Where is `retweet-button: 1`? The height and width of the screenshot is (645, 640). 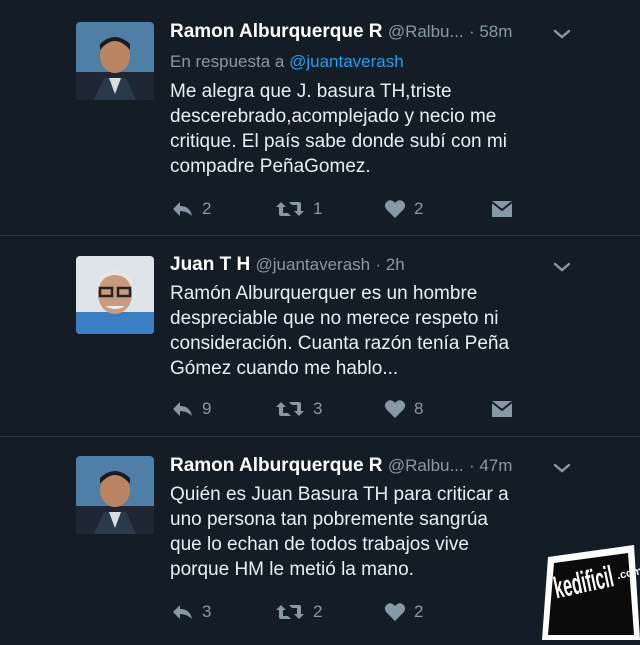
retweet-button: 1 is located at coordinates (298, 209).